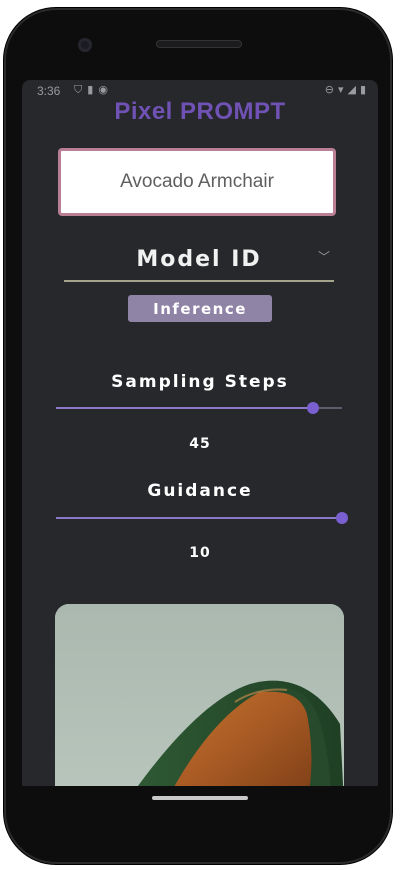  I want to click on earpiece-speaker, so click(199, 44).